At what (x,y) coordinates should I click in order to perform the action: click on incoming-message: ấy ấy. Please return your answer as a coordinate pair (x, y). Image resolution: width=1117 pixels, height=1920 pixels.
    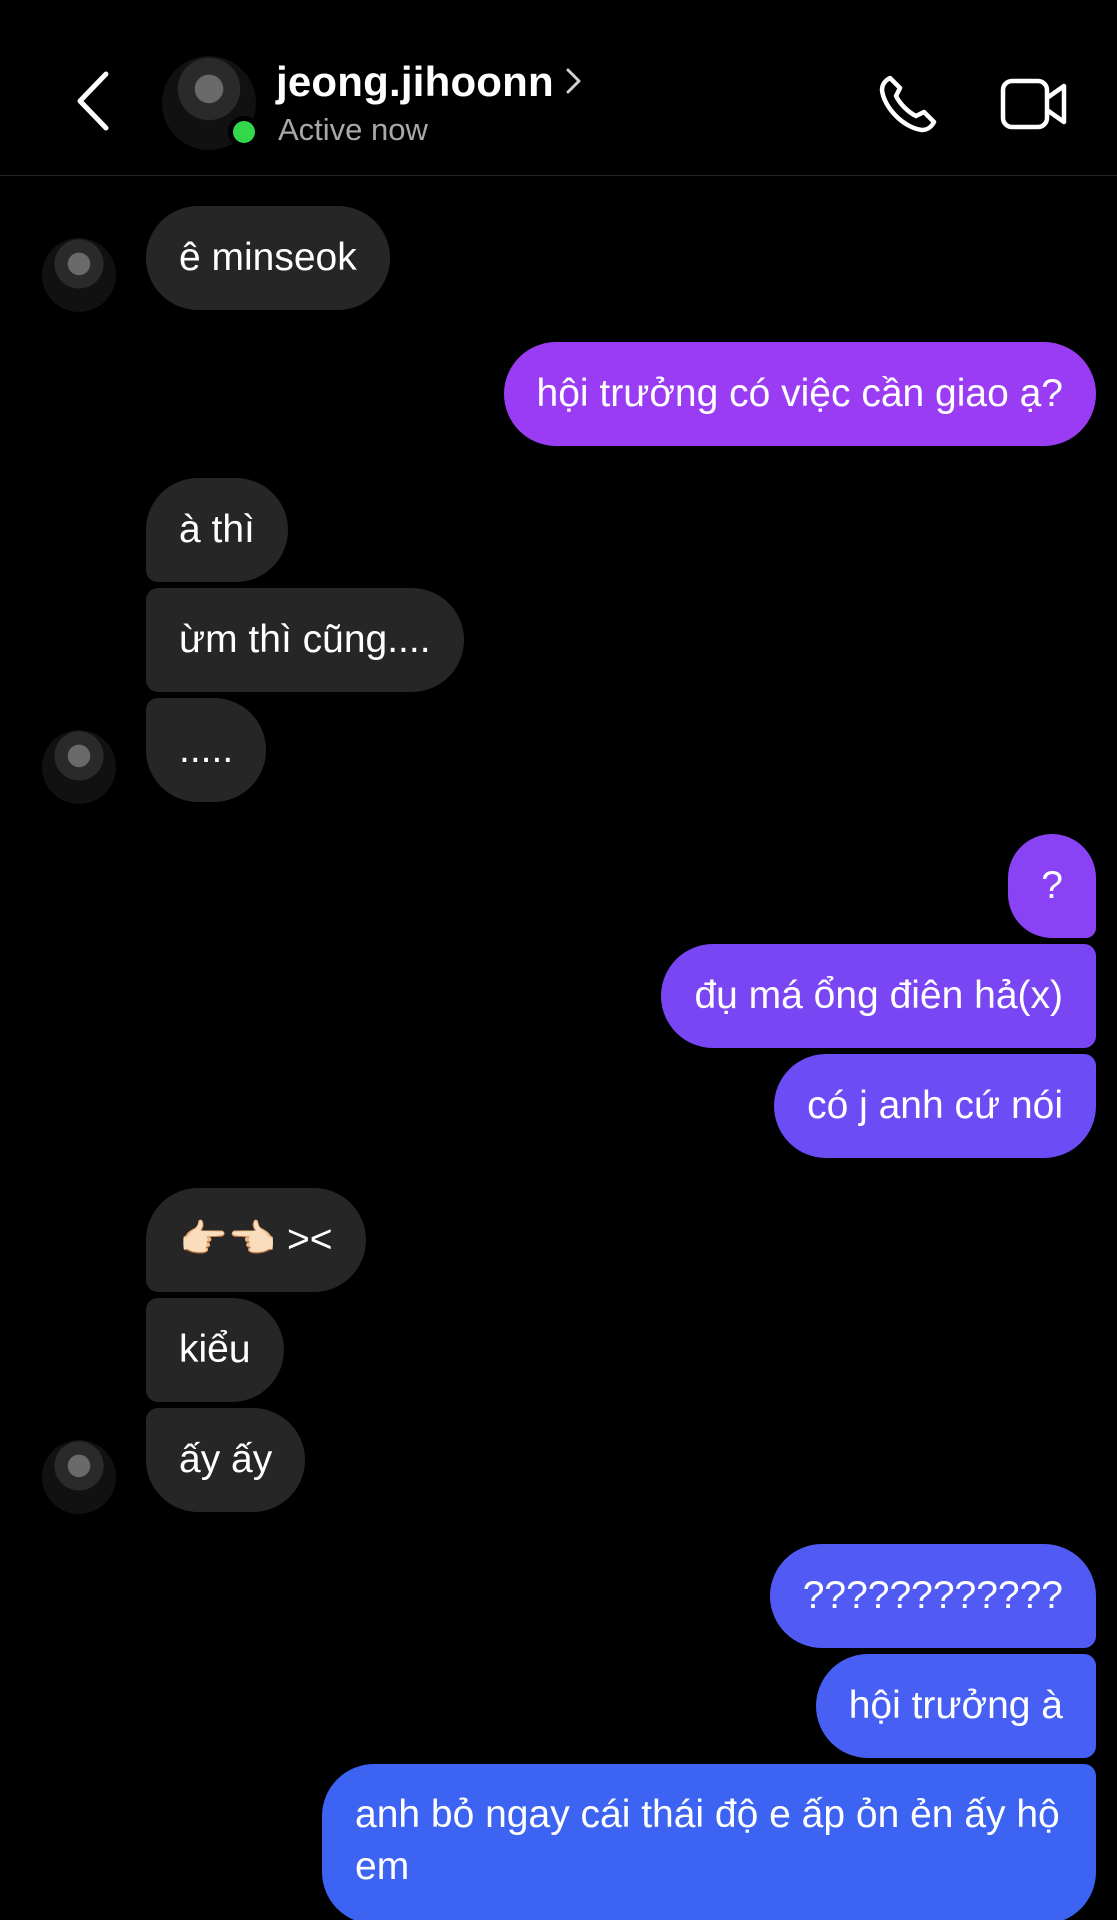
    Looking at the image, I should click on (226, 1460).